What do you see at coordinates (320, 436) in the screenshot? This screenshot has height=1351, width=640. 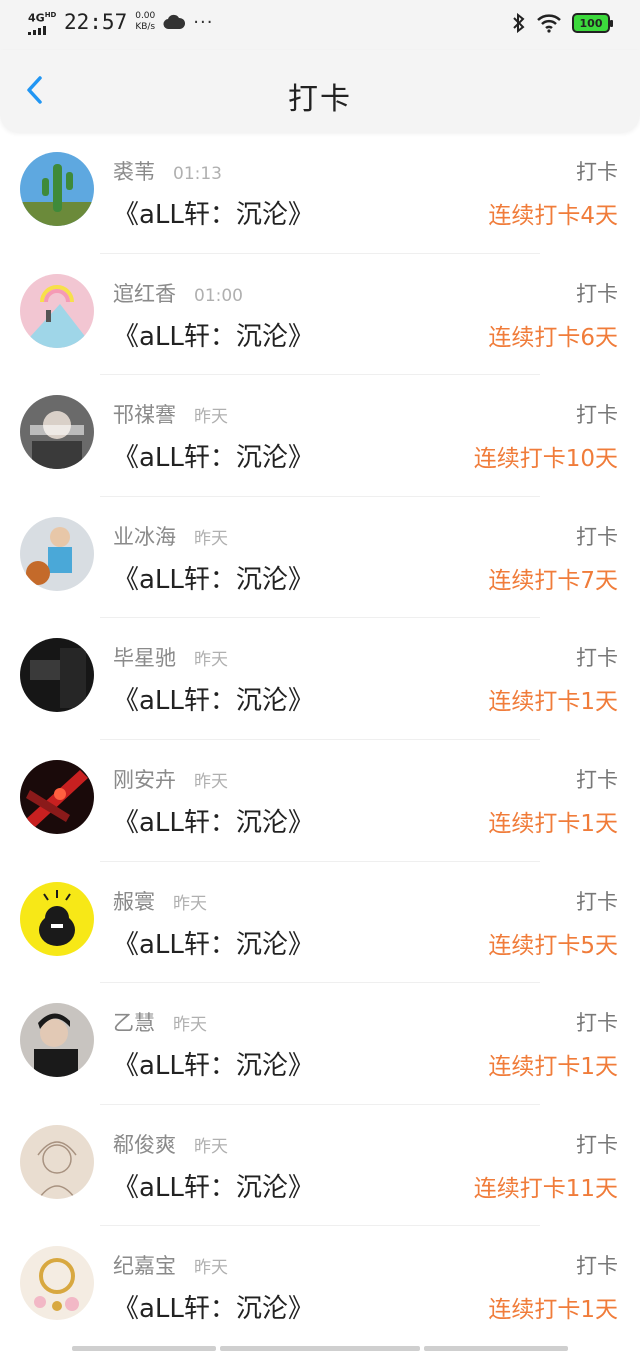 I see `list-item: 邗禖謇 昨天 《aLL轩：沉沦》 打卡 连续打卡10天` at bounding box center [320, 436].